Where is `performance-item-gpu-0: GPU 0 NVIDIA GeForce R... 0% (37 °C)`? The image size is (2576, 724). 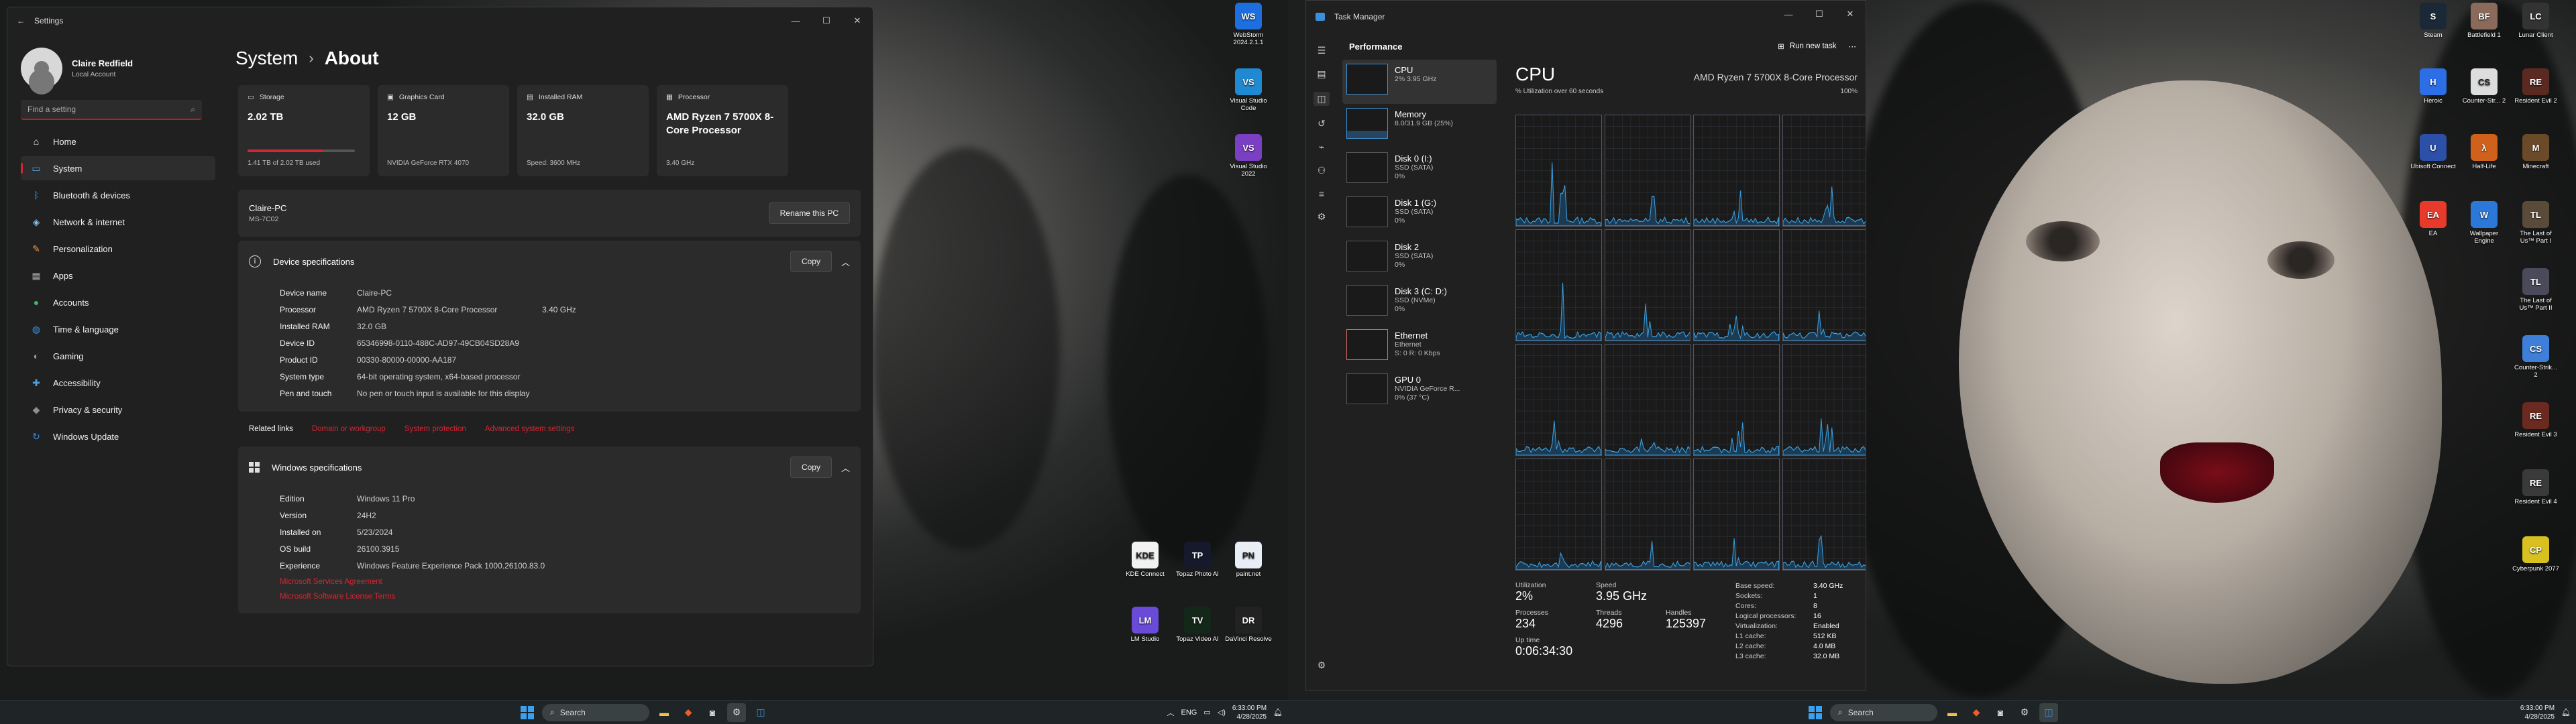
performance-item-gpu-0: GPU 0 NVIDIA GeForce R... 0% (37 °C) is located at coordinates (1419, 392).